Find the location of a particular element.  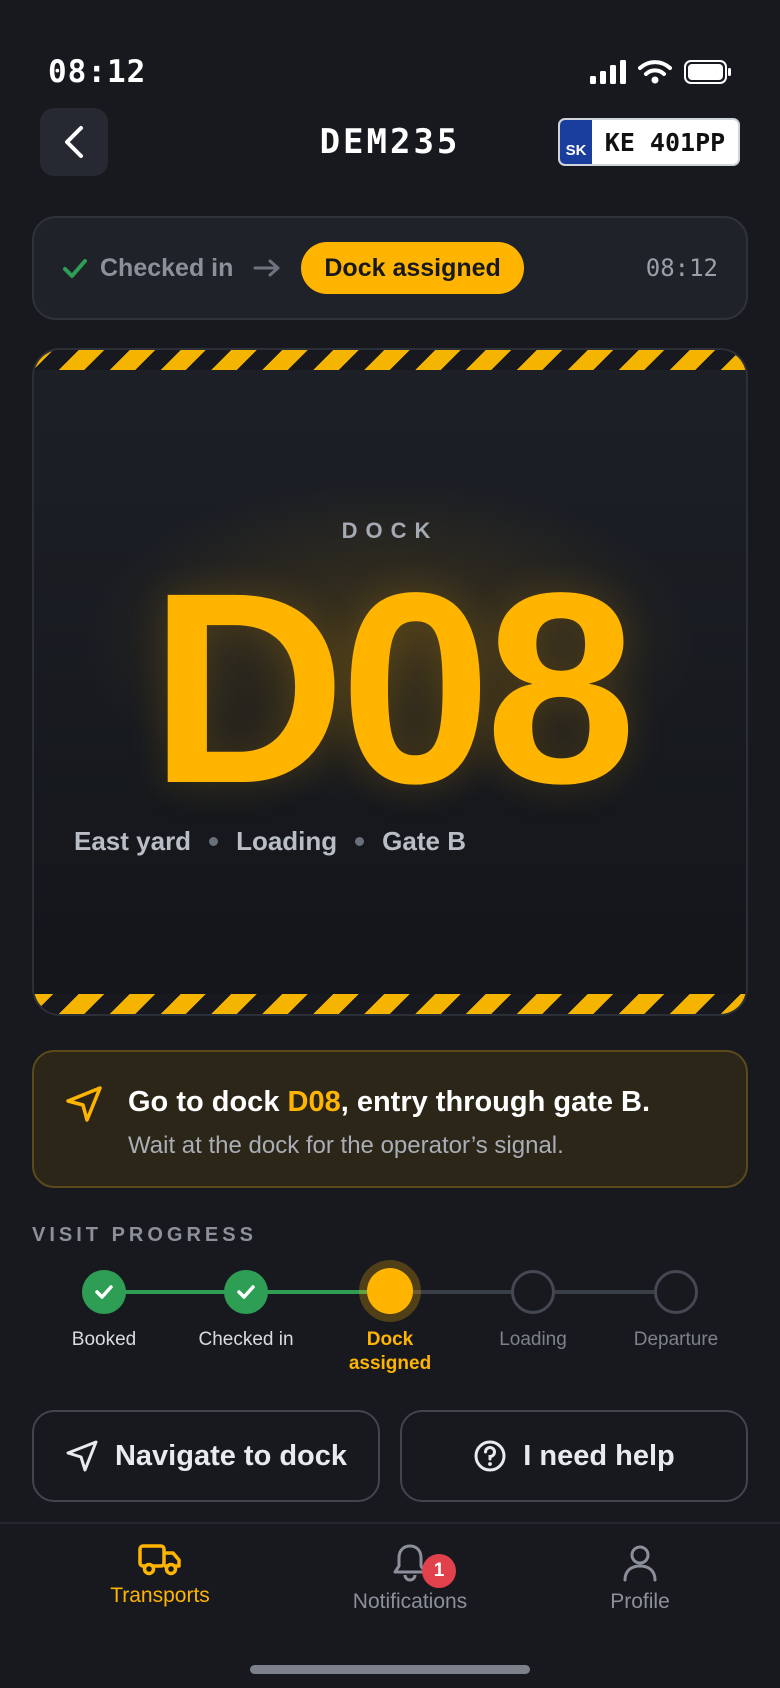

plate-country-code: SK is located at coordinates (576, 142).